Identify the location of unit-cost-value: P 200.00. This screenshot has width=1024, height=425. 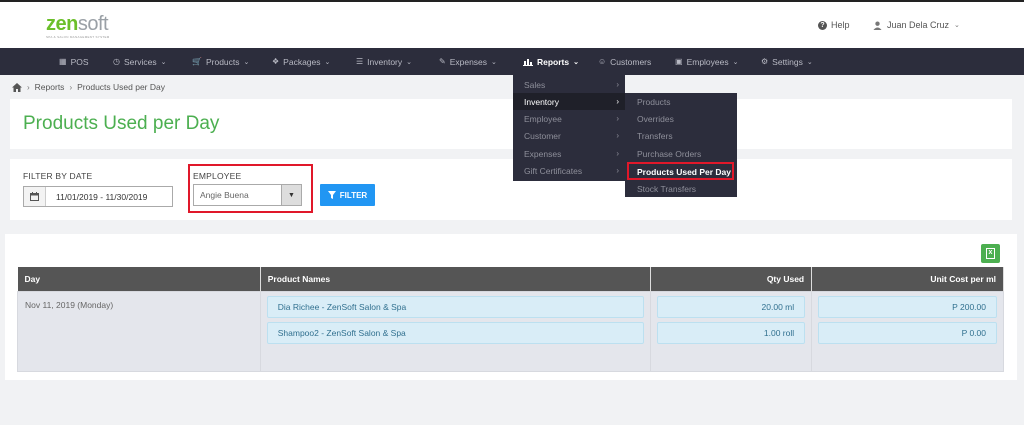
(907, 306).